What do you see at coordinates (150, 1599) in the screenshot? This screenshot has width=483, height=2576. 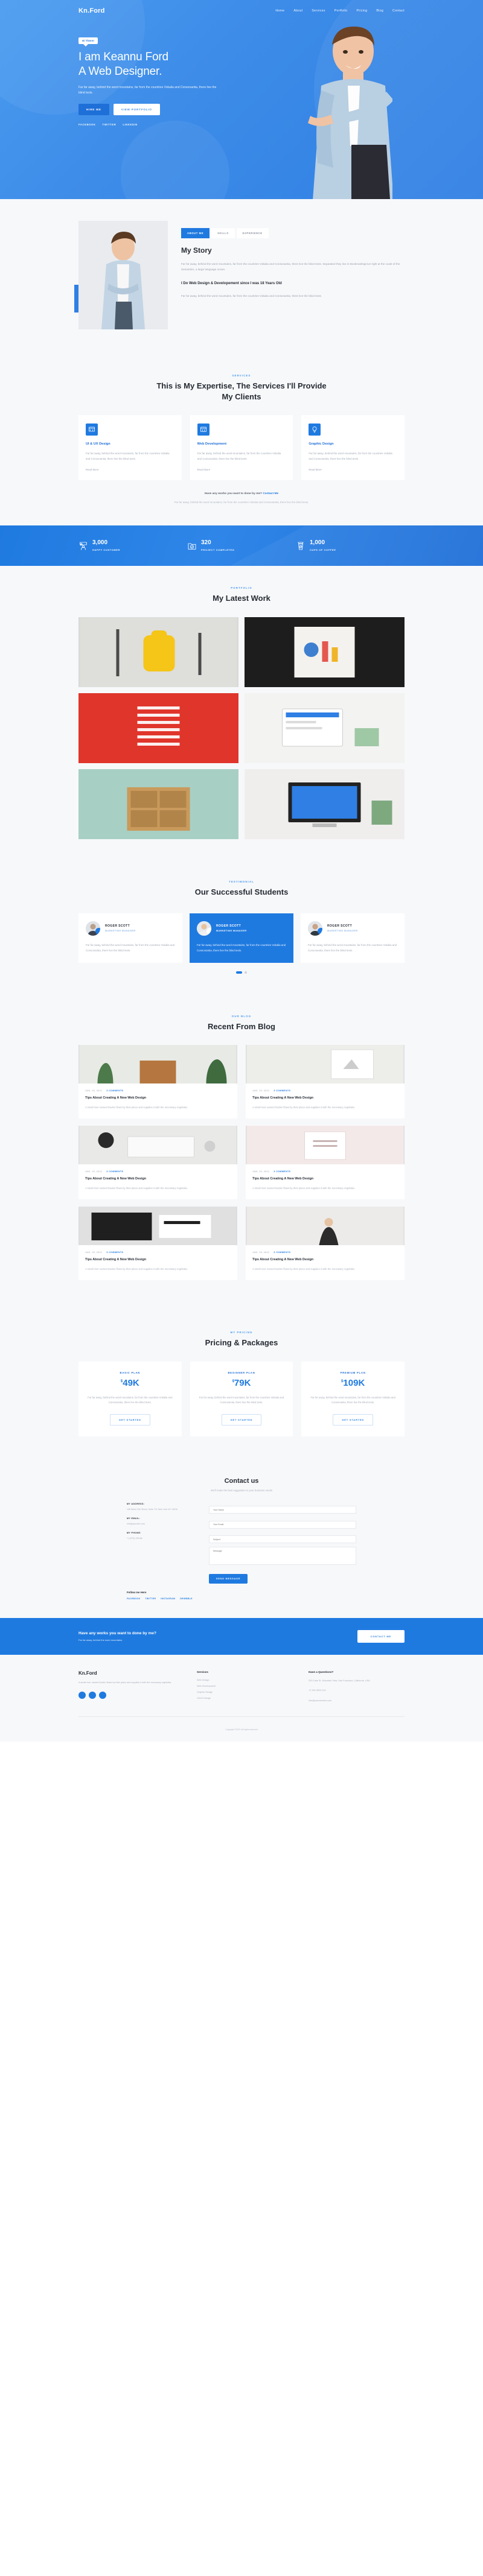 I see `follow-link-twitter: TWITTER` at bounding box center [150, 1599].